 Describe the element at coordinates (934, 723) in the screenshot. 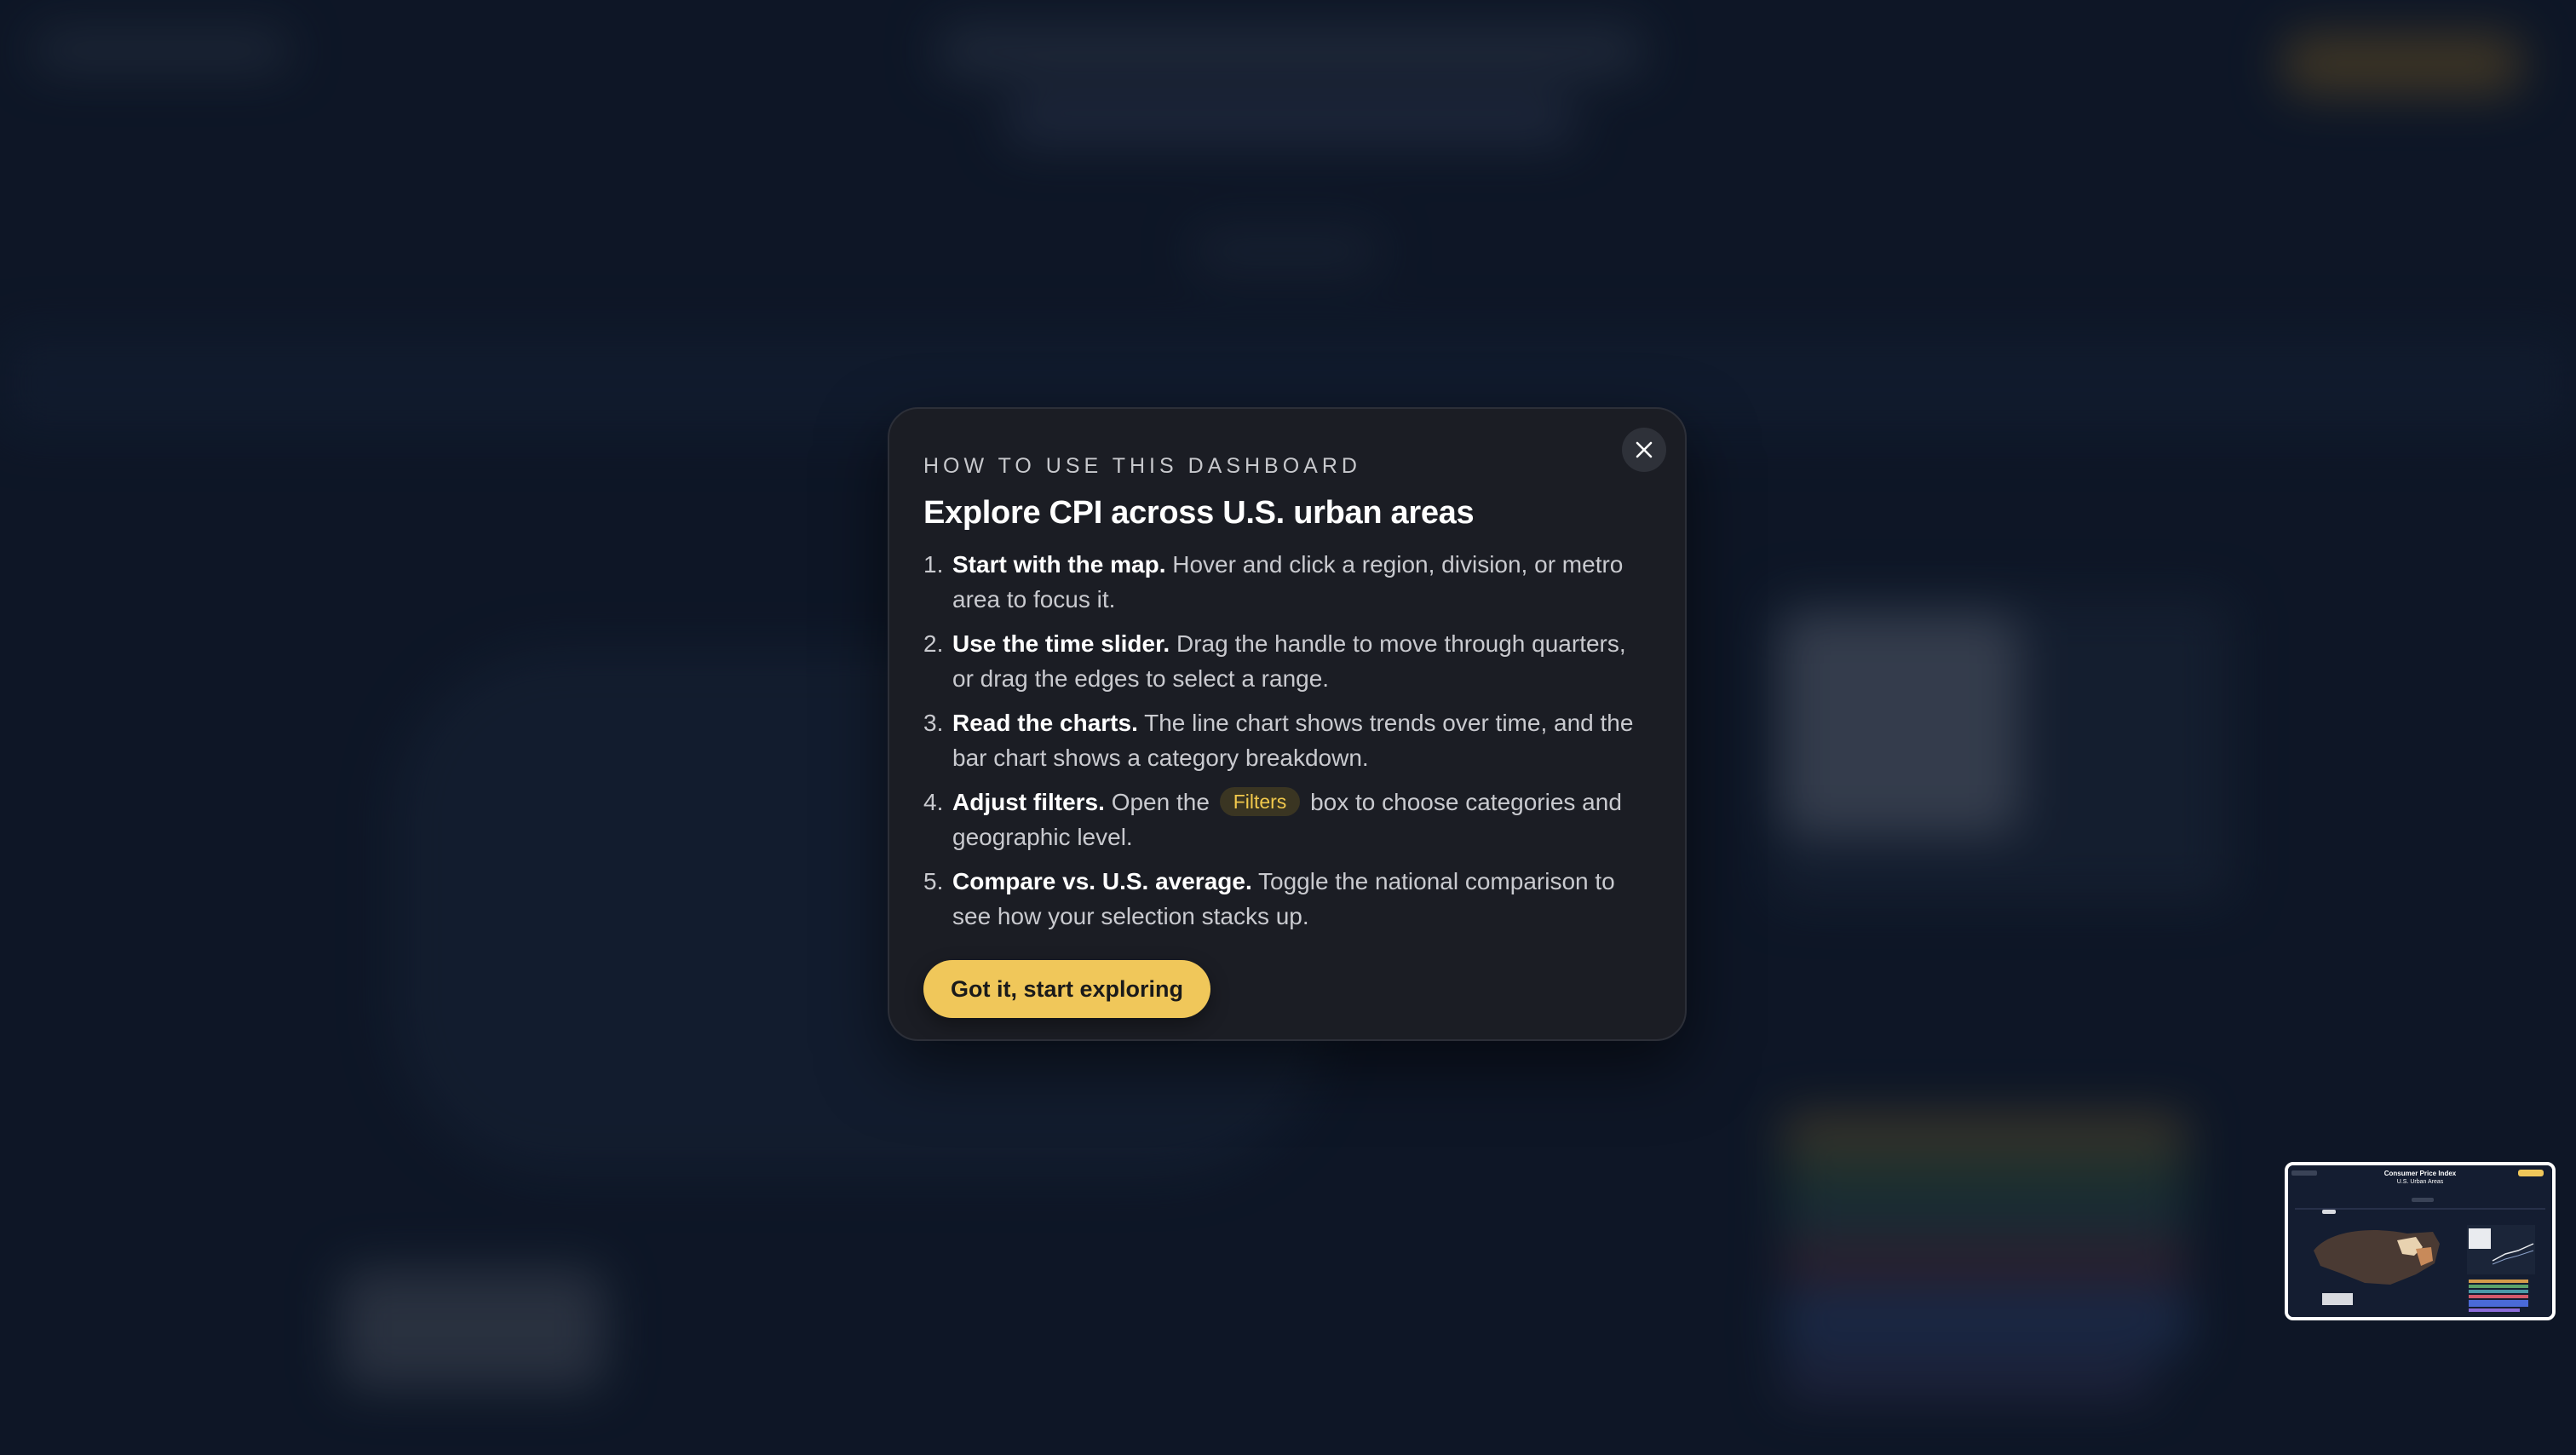

I see `step-number: 3.` at that location.